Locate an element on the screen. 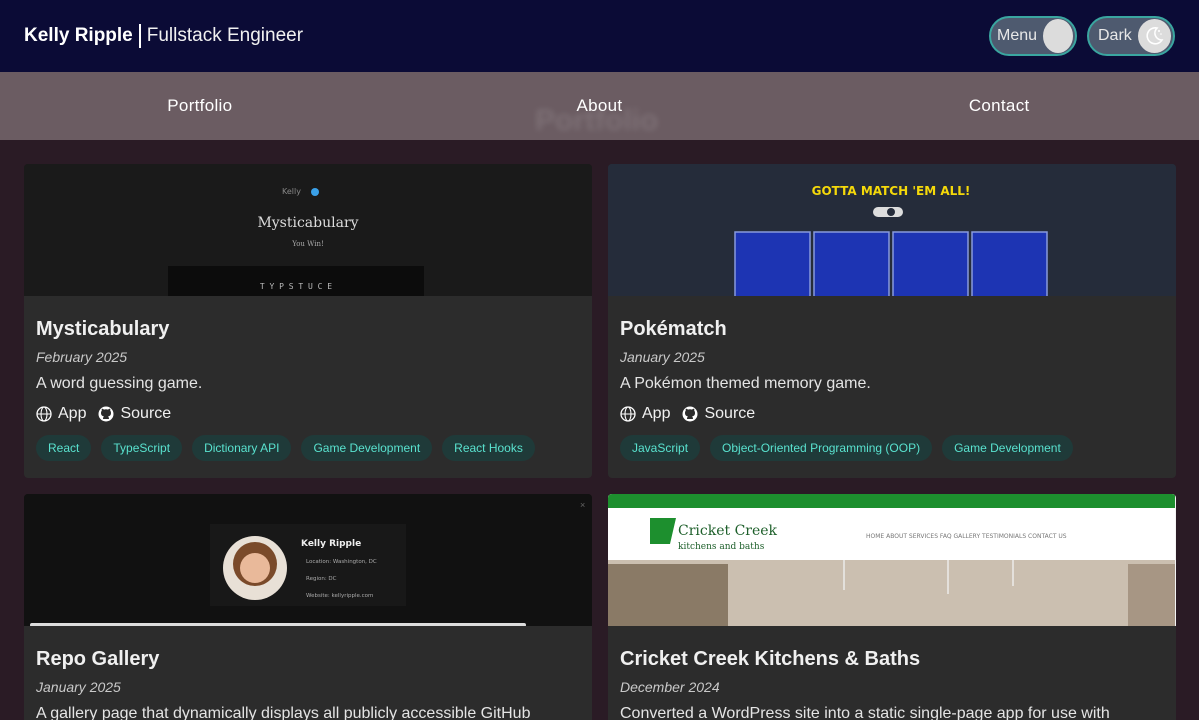 Image resolution: width=1199 pixels, height=720 pixels. dark-mode-toggle: Dark is located at coordinates (1131, 36).